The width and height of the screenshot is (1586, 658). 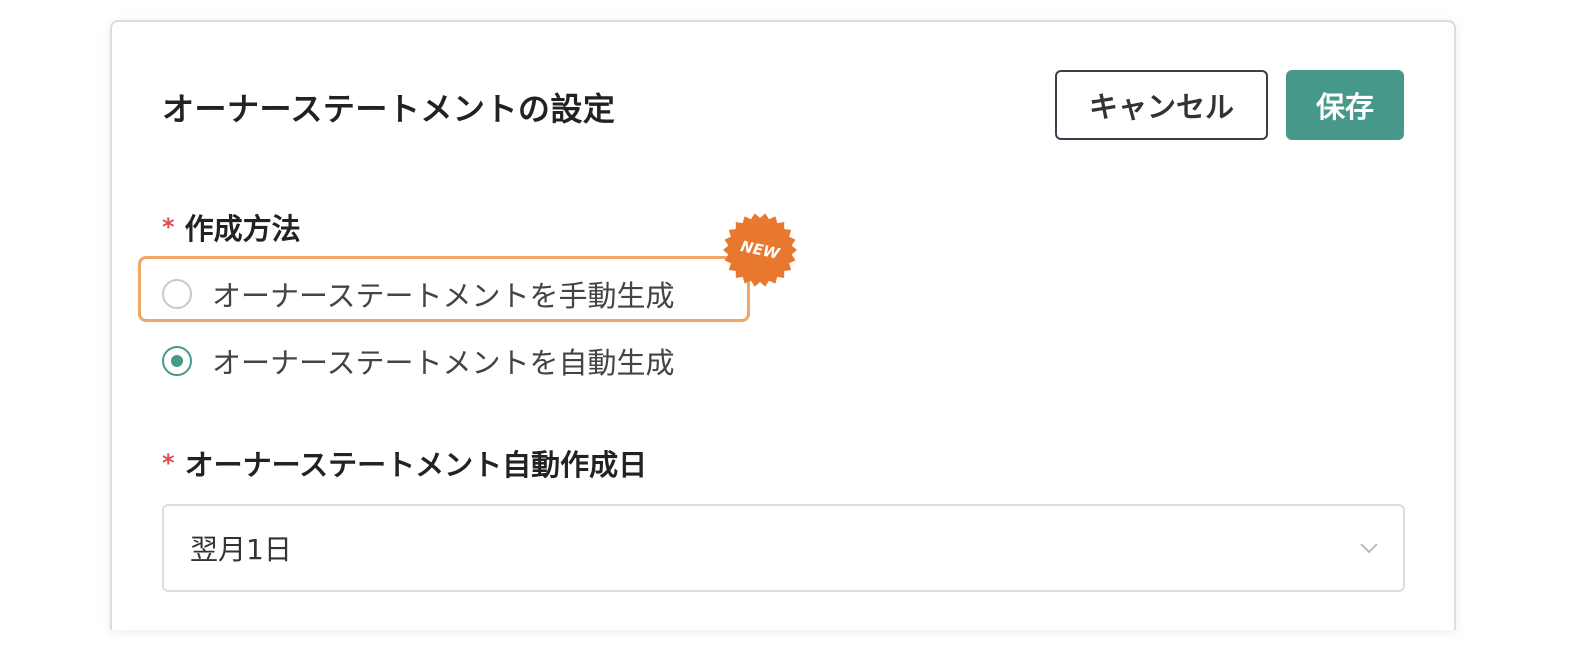 I want to click on auto-date-label: * オーナーステートメント自動作成日, so click(x=404, y=463).